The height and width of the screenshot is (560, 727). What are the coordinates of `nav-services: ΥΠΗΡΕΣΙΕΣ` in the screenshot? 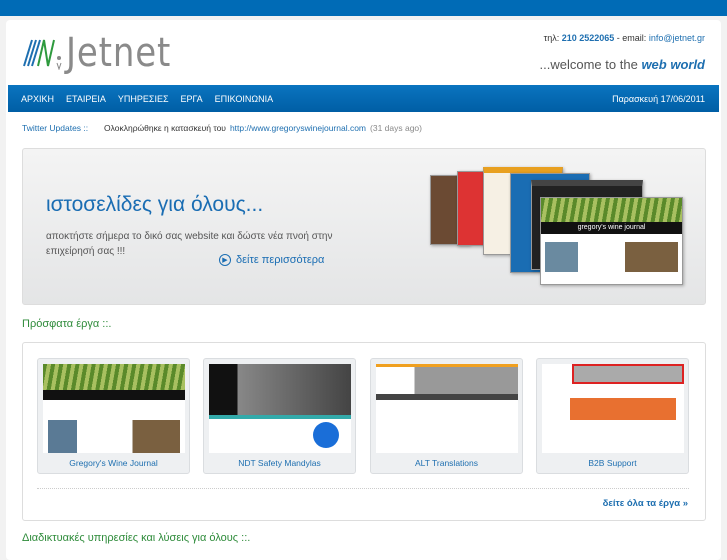 It's located at (143, 99).